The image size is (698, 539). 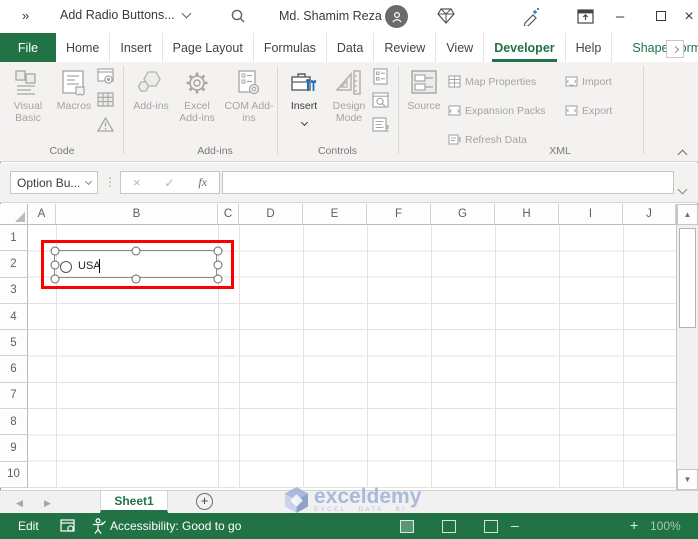 What do you see at coordinates (74, 104) in the screenshot?
I see `macros-button: Macros` at bounding box center [74, 104].